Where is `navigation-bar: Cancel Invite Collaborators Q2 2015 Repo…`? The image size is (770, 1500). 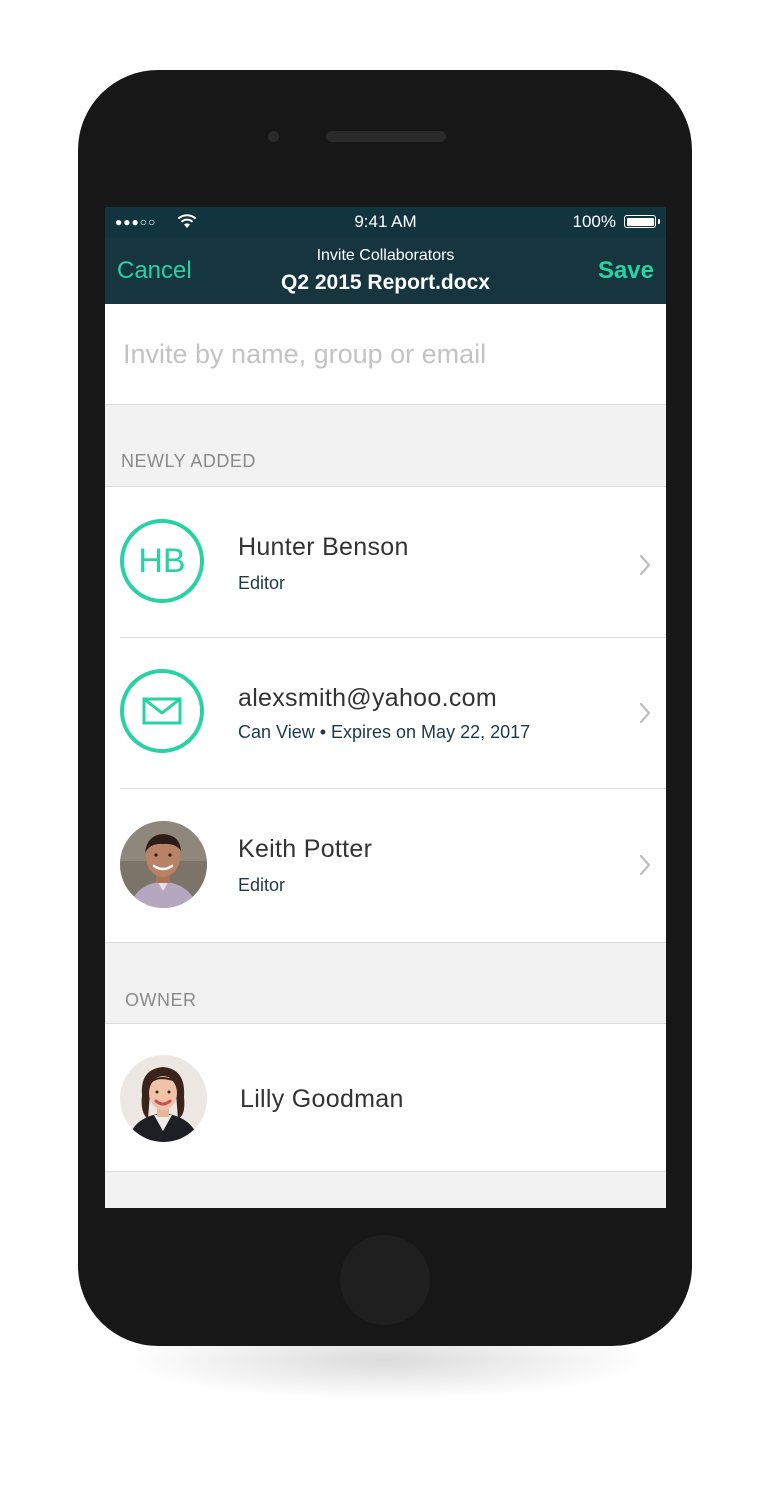
navigation-bar: Cancel Invite Collaborators Q2 2015 Repo… is located at coordinates (385, 270).